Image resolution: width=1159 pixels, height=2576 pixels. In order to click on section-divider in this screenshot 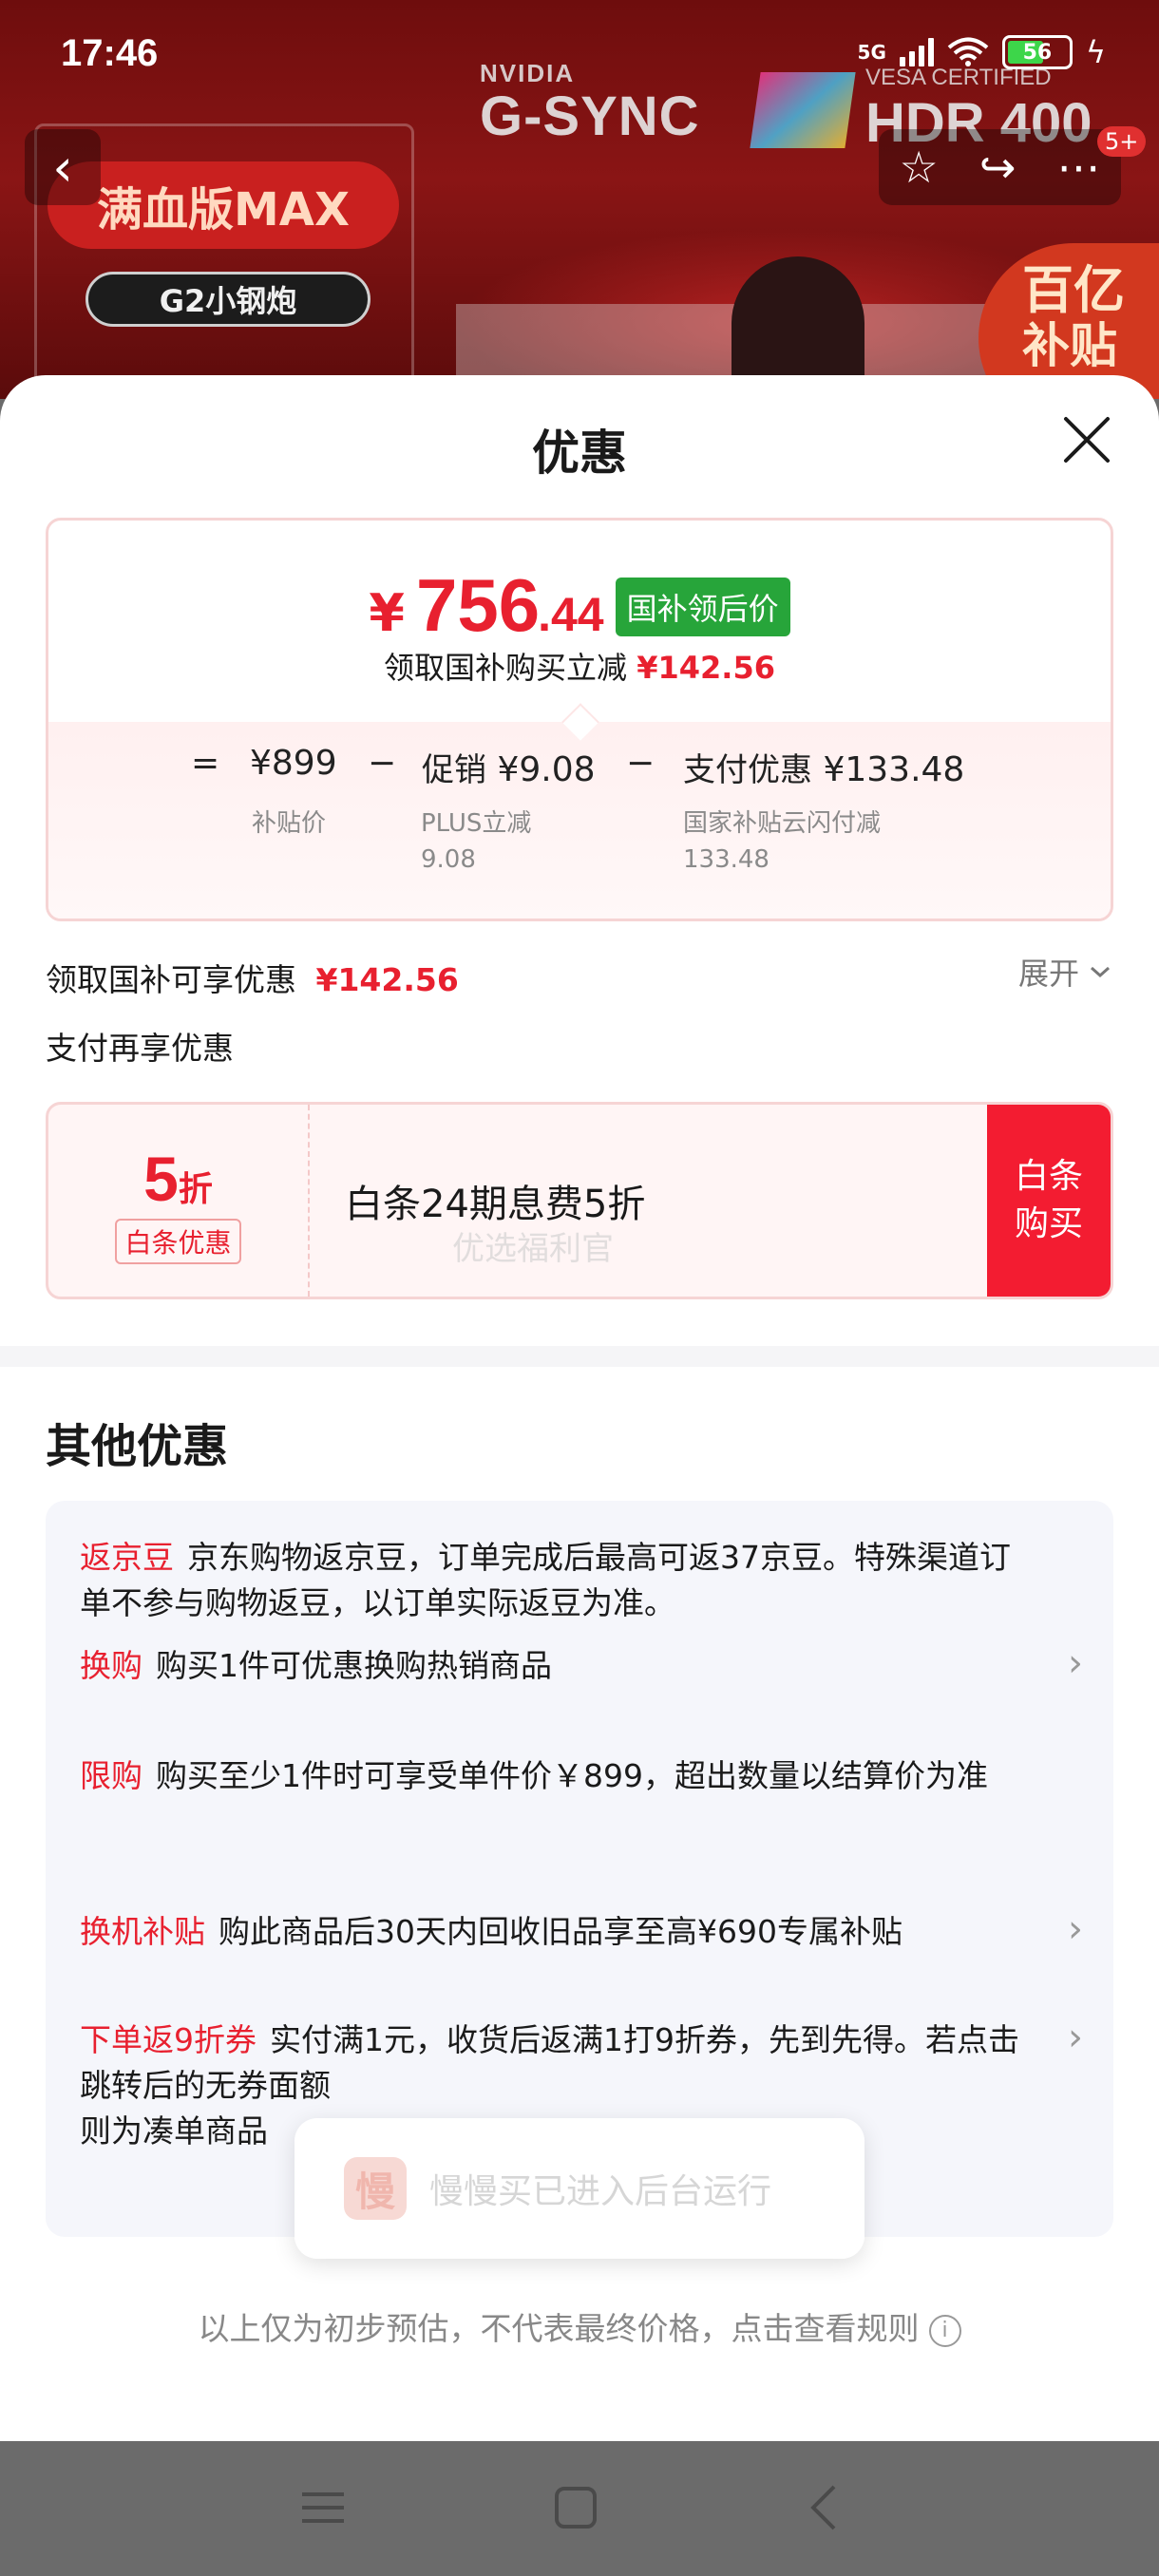, I will do `click(579, 1356)`.